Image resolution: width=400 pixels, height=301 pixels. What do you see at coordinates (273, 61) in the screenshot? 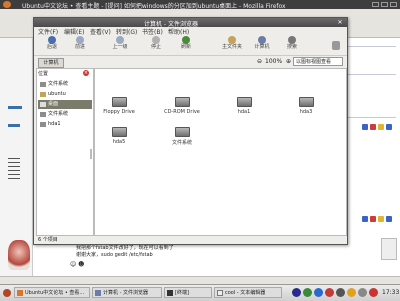
I see `zoom-level: 100%` at bounding box center [273, 61].